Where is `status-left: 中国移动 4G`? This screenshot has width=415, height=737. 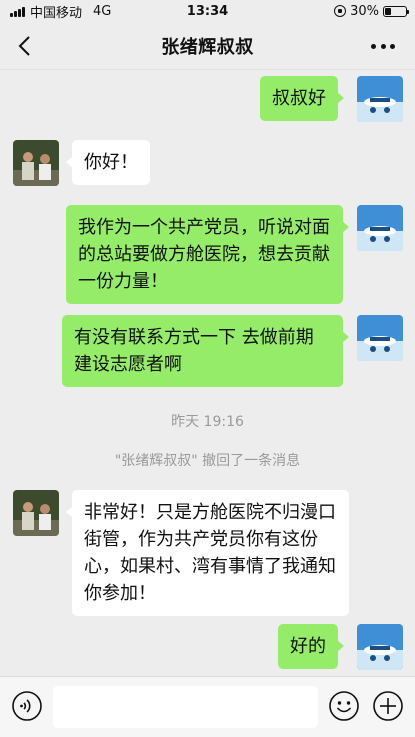
status-left: 中国移动 4G is located at coordinates (60, 11).